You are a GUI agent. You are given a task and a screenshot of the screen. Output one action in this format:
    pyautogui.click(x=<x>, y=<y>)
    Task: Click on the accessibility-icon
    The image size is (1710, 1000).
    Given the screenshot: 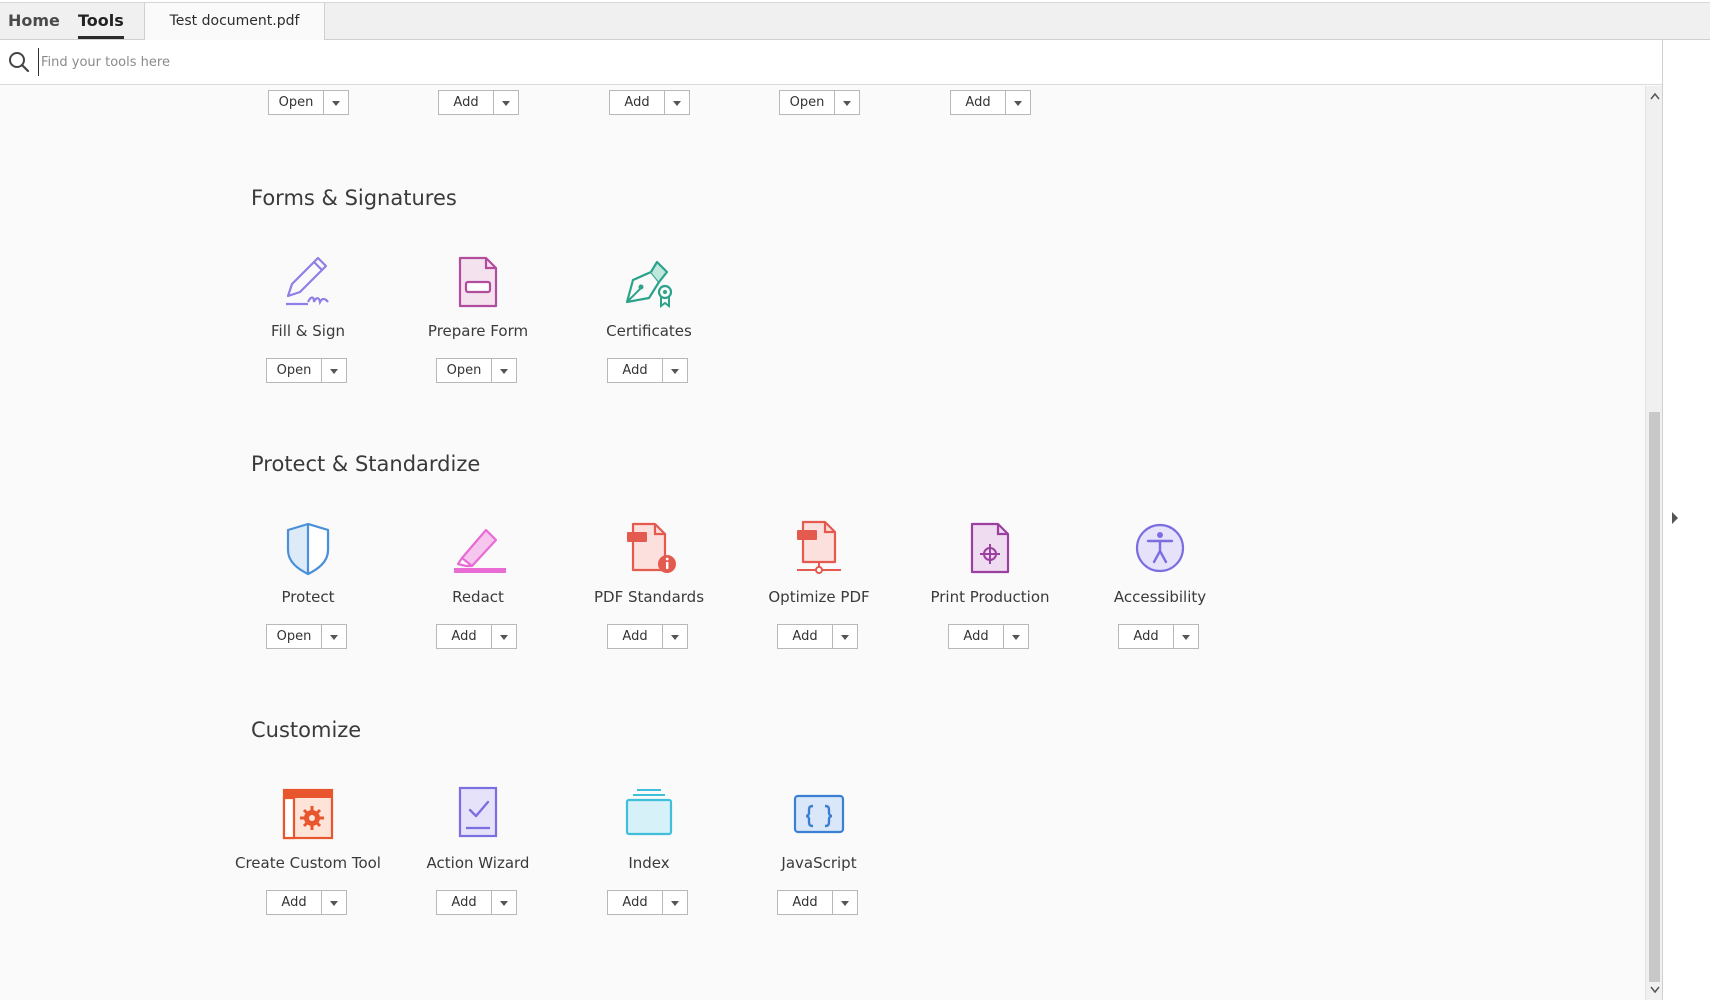 What is the action you would take?
    pyautogui.click(x=1160, y=548)
    